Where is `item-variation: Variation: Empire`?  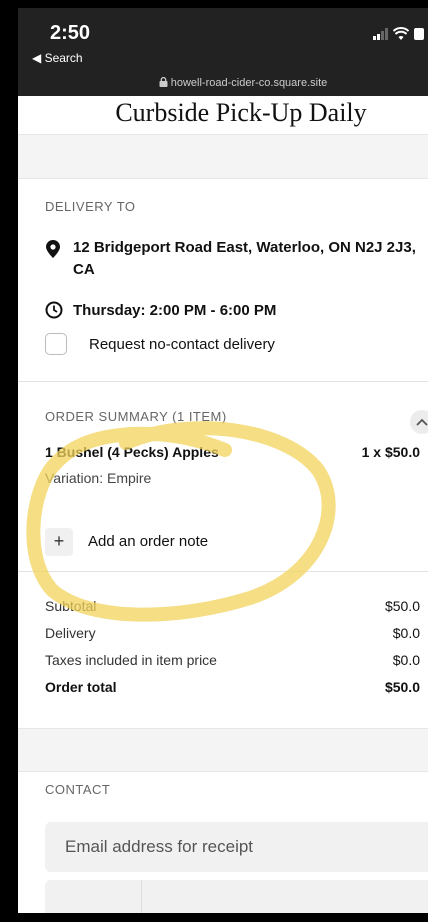
item-variation: Variation: Empire is located at coordinates (98, 478).